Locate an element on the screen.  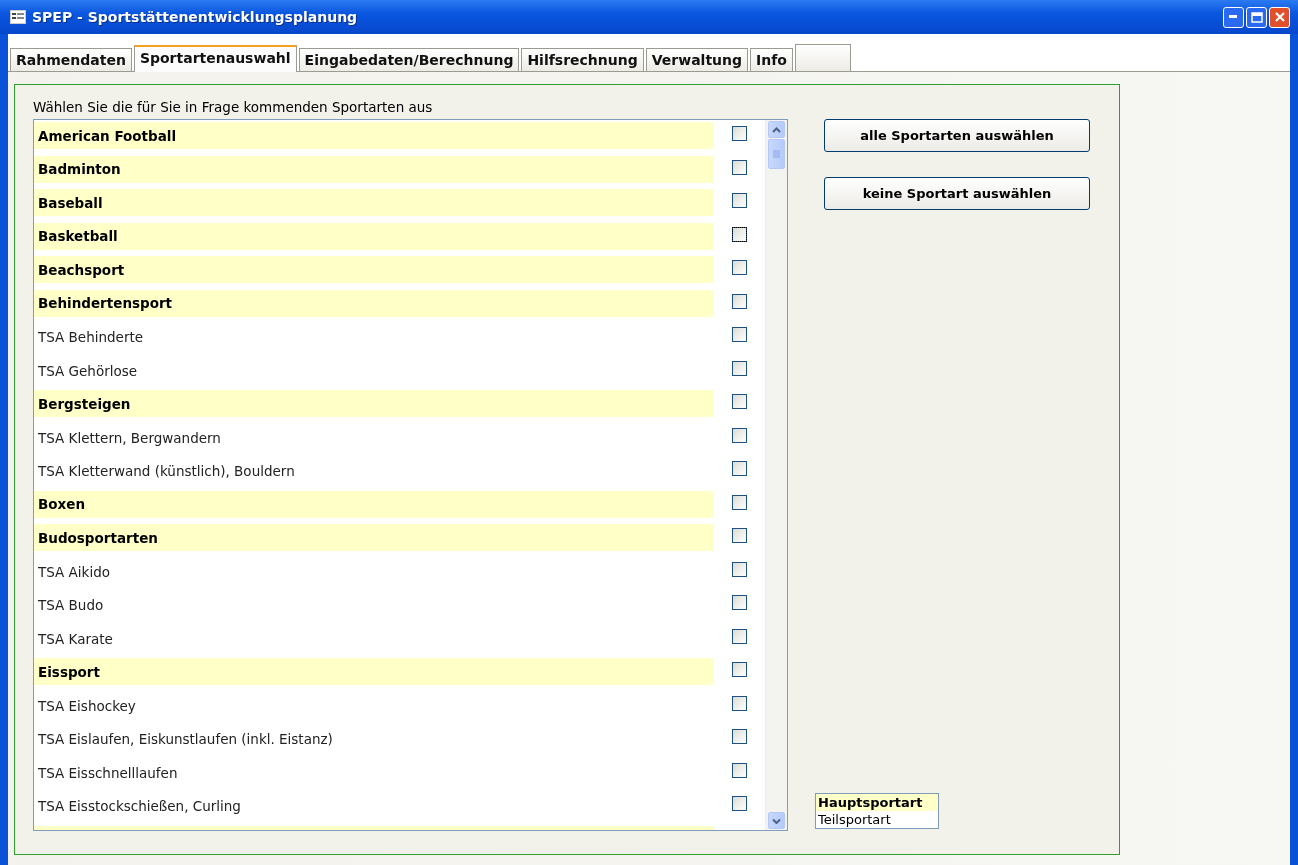
main-sport-label: Bergsteigen is located at coordinates (374, 403).